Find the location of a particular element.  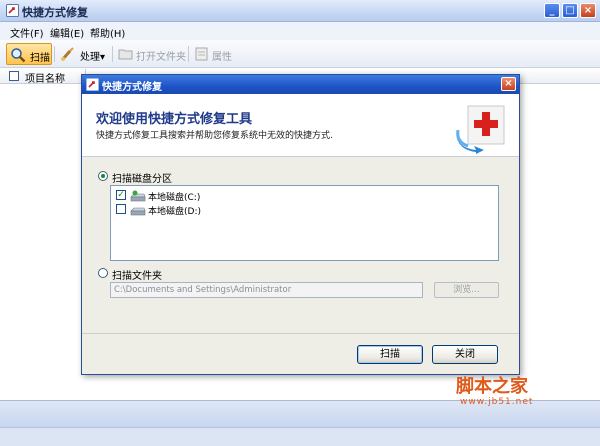

scan-partition-radio is located at coordinates (103, 176).